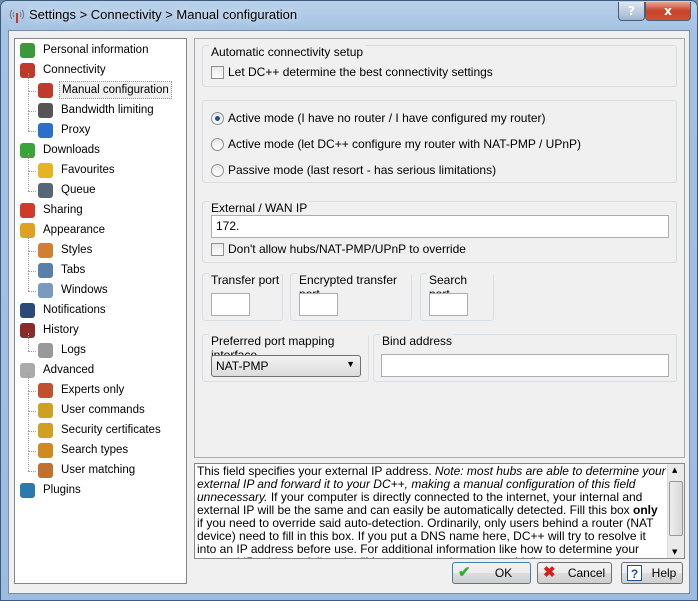 The width and height of the screenshot is (698, 601). What do you see at coordinates (45, 450) in the screenshot?
I see `magnifier-icon` at bounding box center [45, 450].